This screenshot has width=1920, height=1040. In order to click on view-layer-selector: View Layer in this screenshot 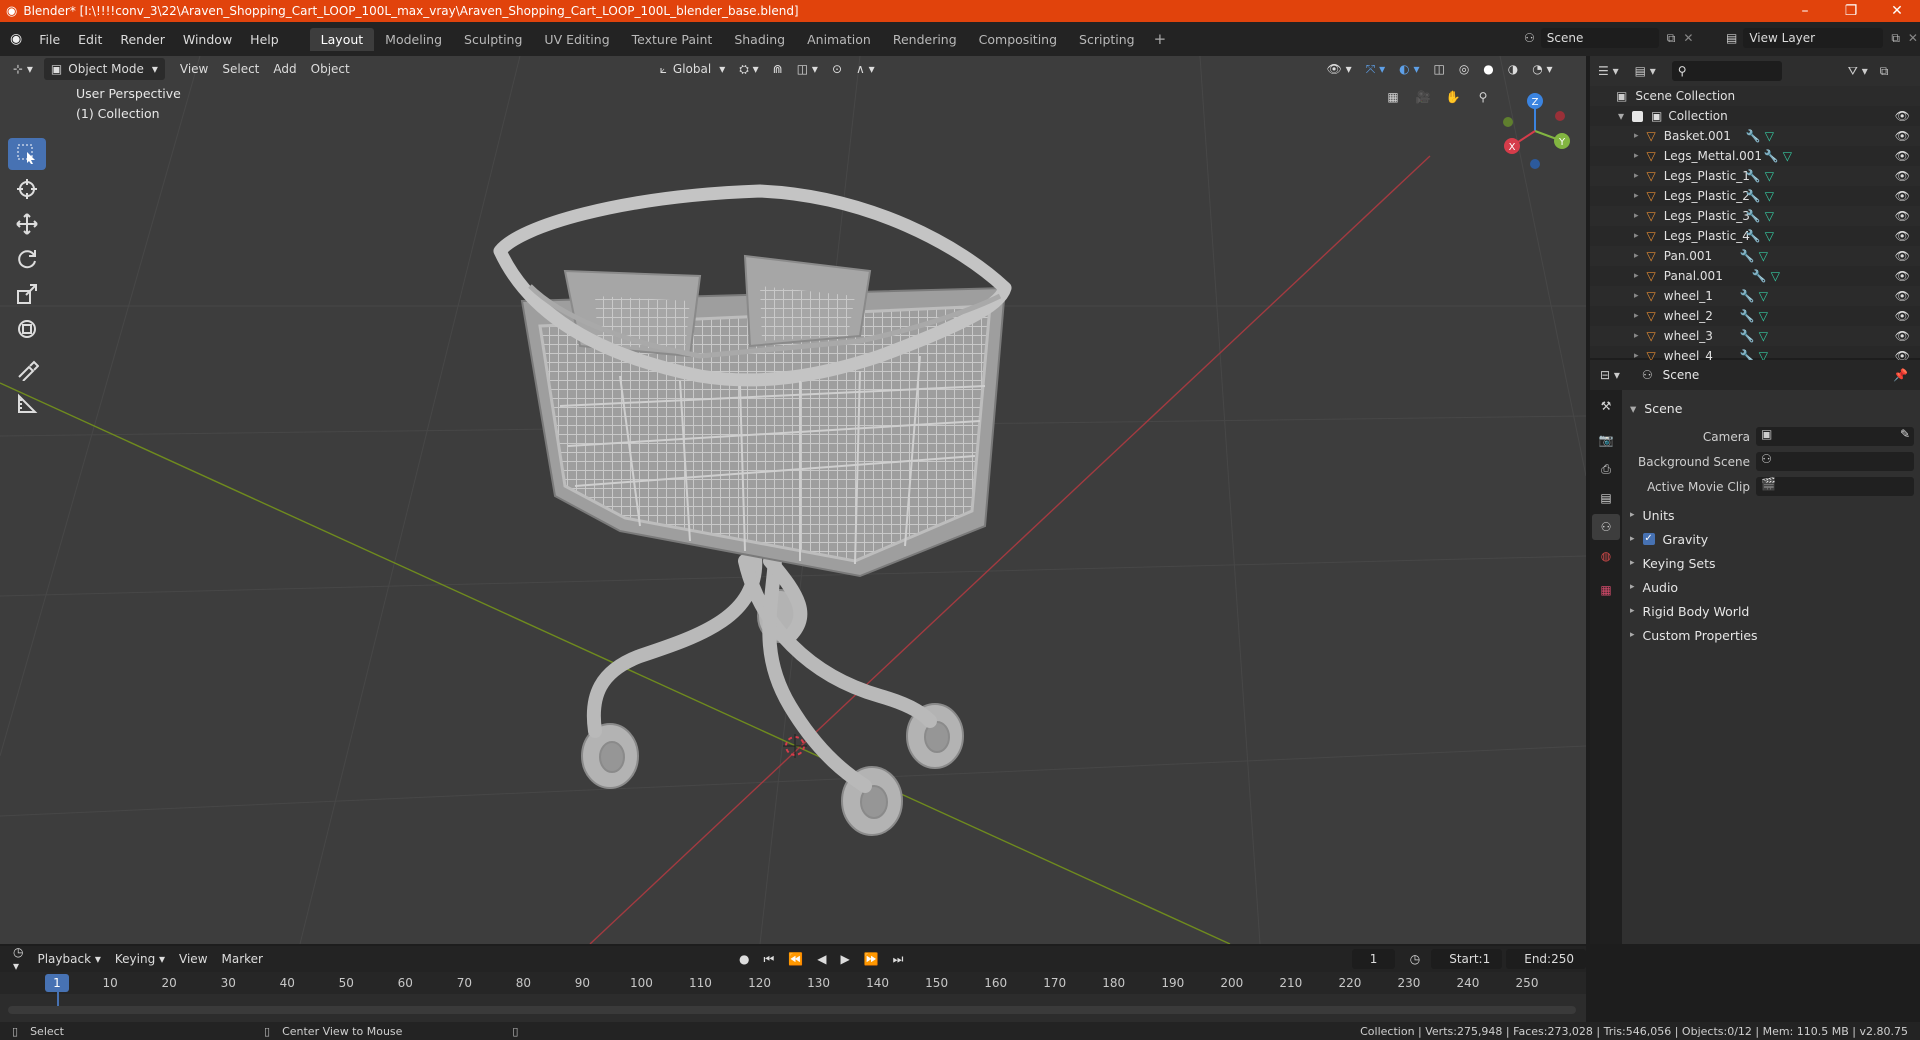, I will do `click(1813, 38)`.